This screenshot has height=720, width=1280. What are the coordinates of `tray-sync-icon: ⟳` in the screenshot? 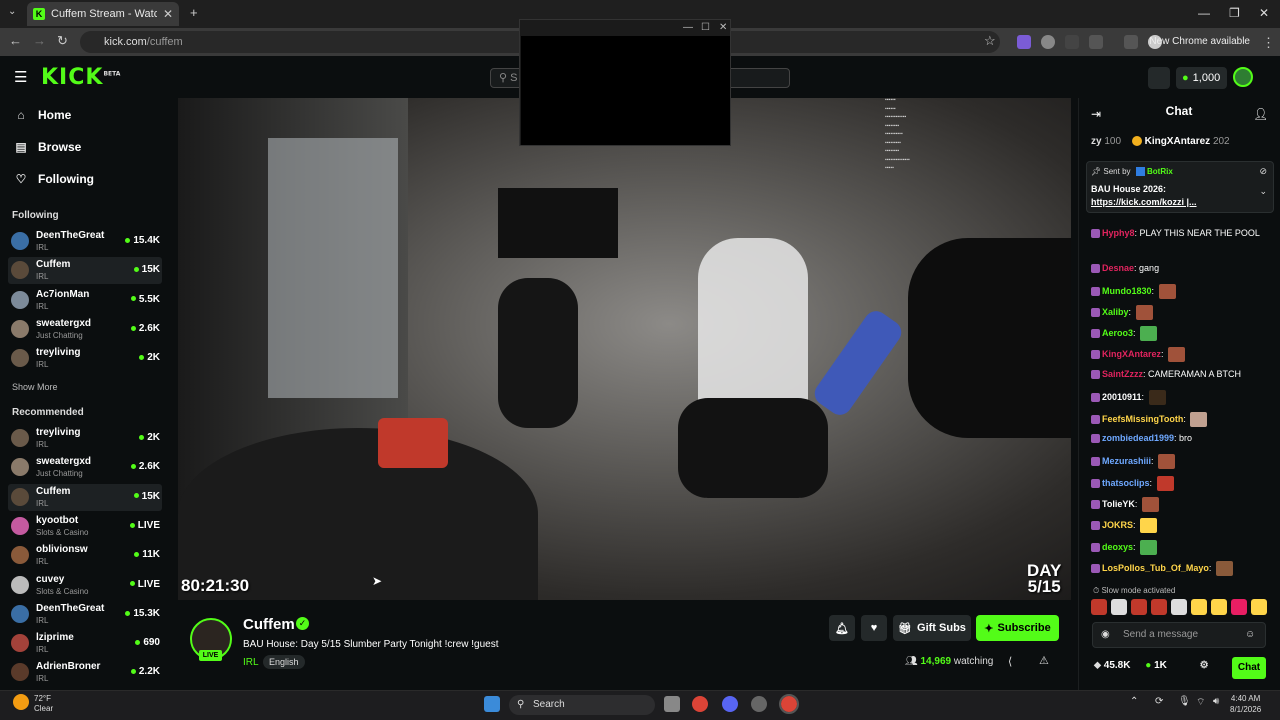 It's located at (1159, 701).